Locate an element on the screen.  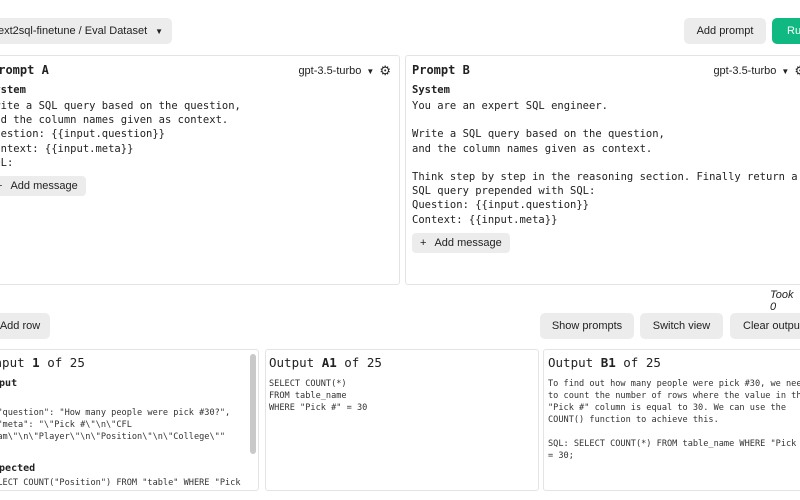
clear-outputs-button: Clear outputs is located at coordinates (765, 326).